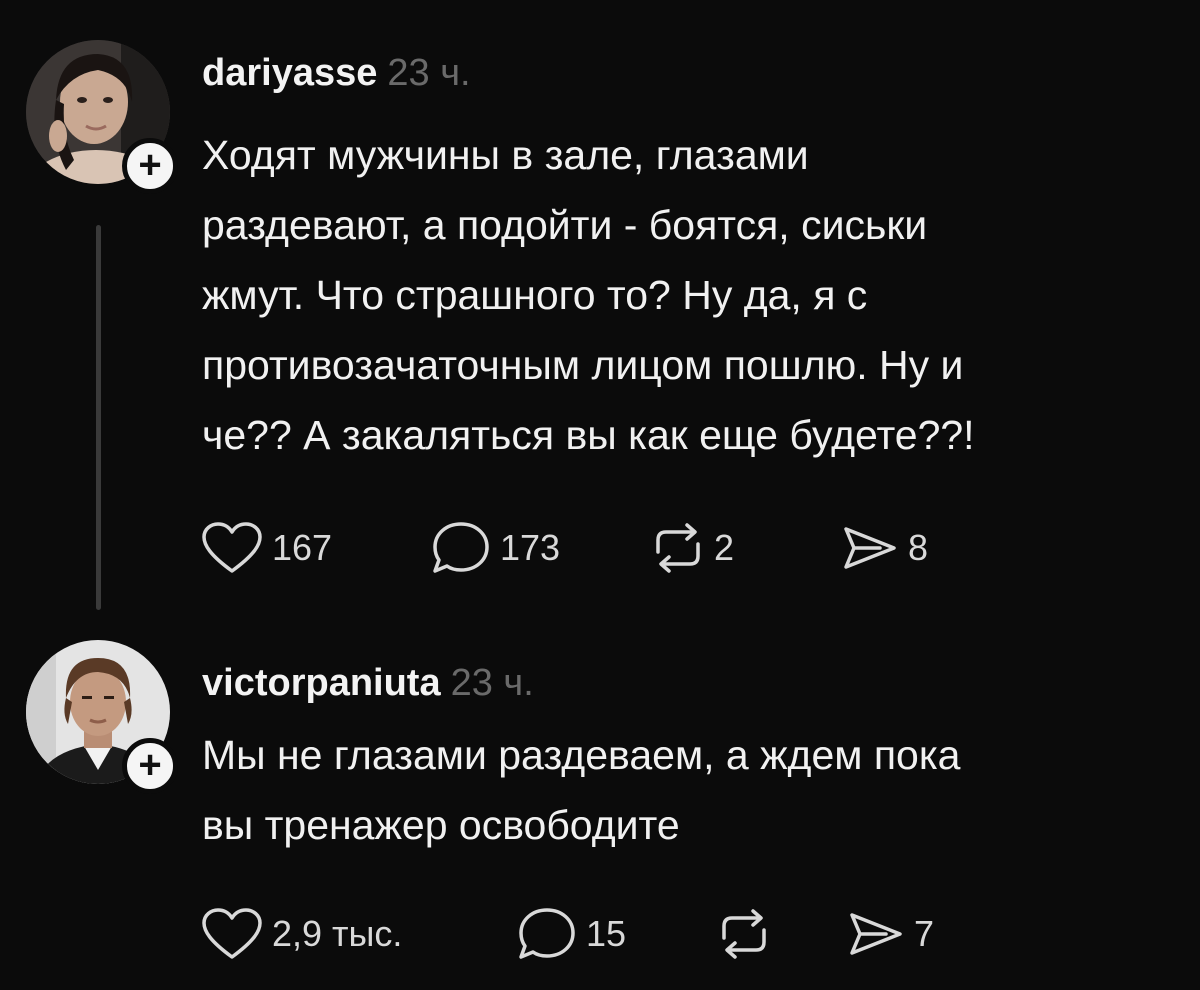  What do you see at coordinates (289, 73) in the screenshot?
I see `username: dariyasse` at bounding box center [289, 73].